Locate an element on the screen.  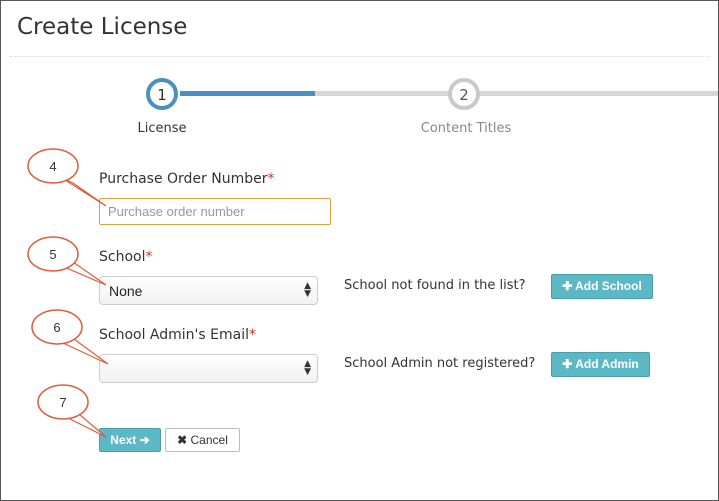
callout-4-number: 4 is located at coordinates (52, 166).